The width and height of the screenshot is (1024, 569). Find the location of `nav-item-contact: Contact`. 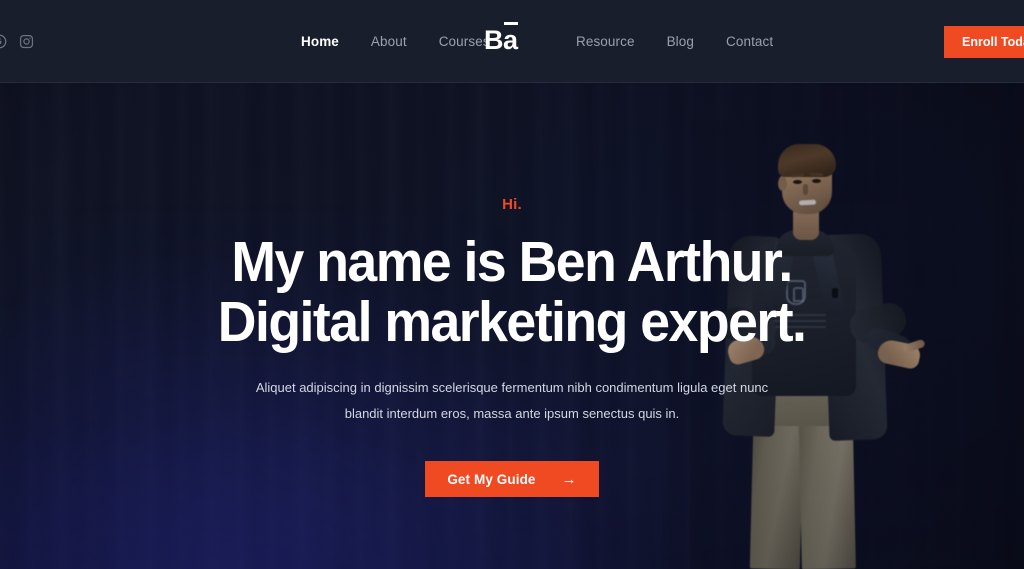

nav-item-contact: Contact is located at coordinates (749, 41).